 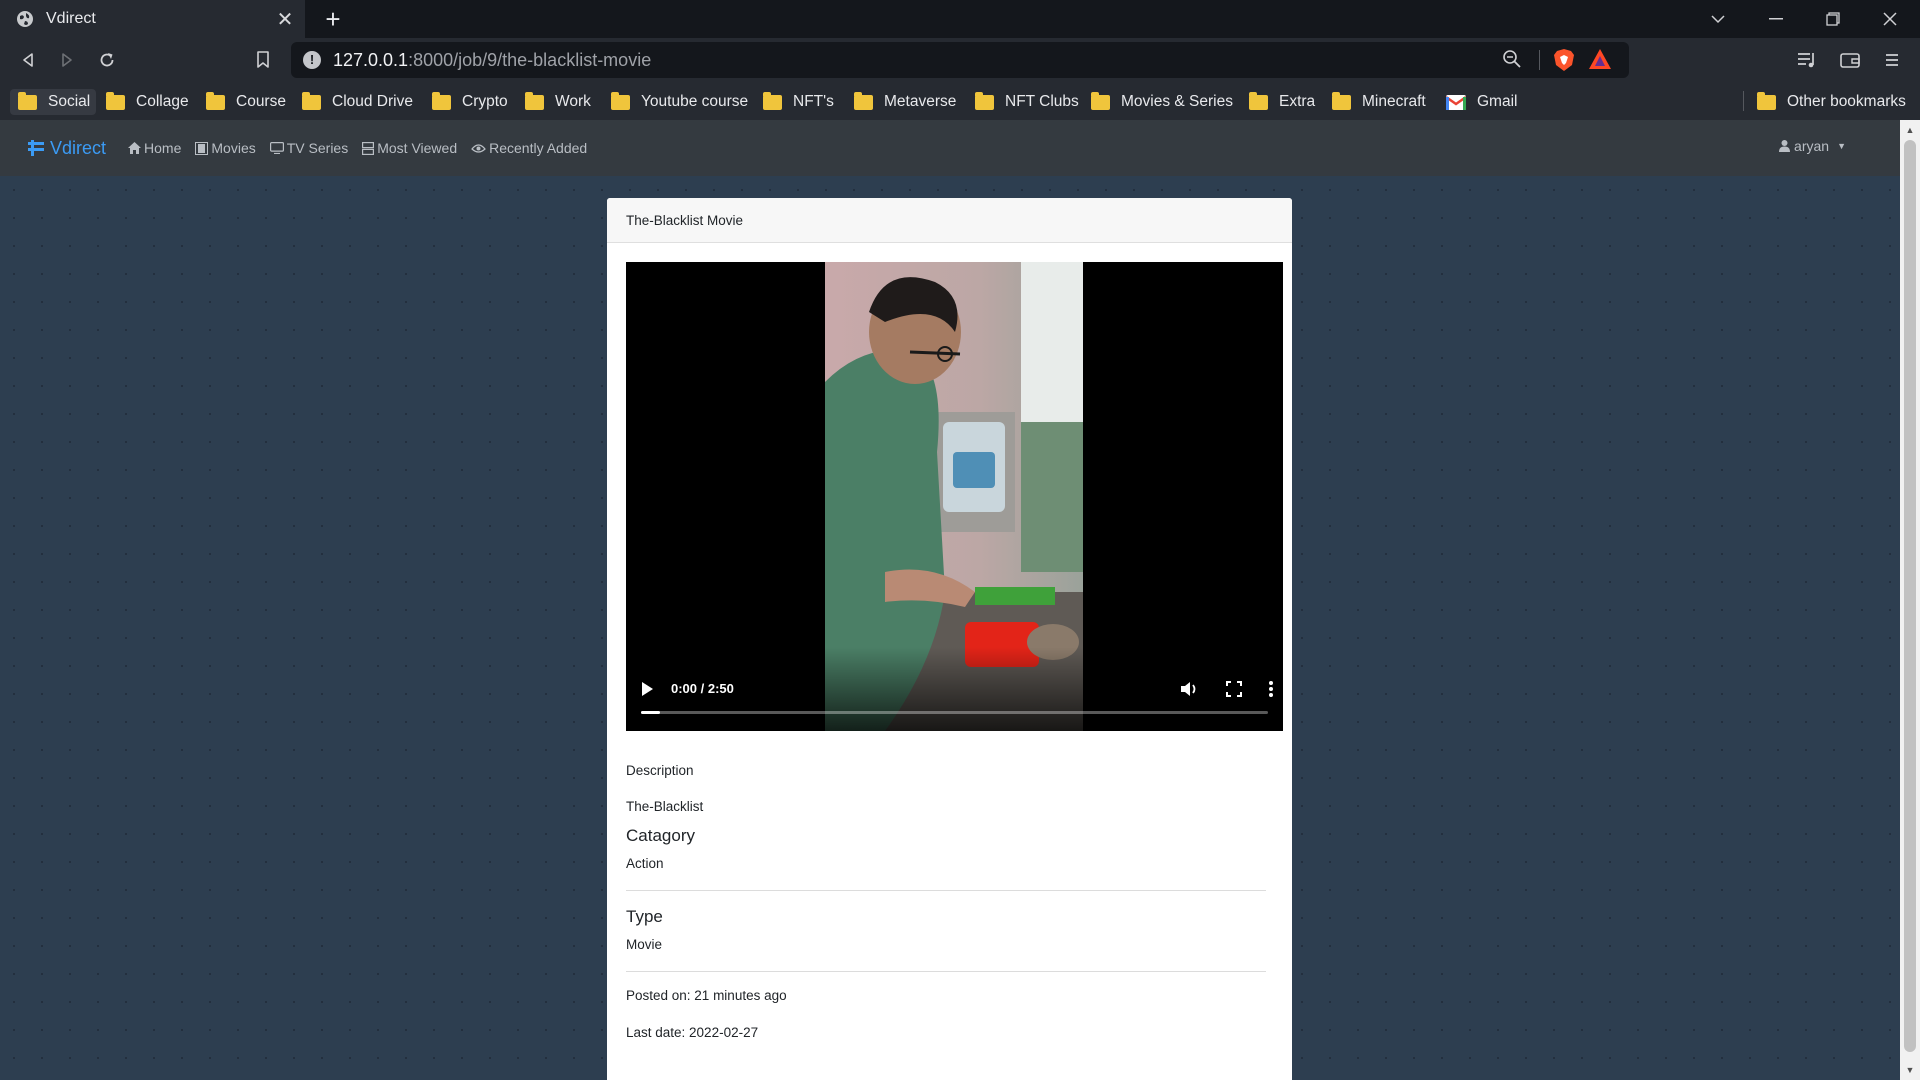 I want to click on address-bar-divider, so click(x=1539, y=60).